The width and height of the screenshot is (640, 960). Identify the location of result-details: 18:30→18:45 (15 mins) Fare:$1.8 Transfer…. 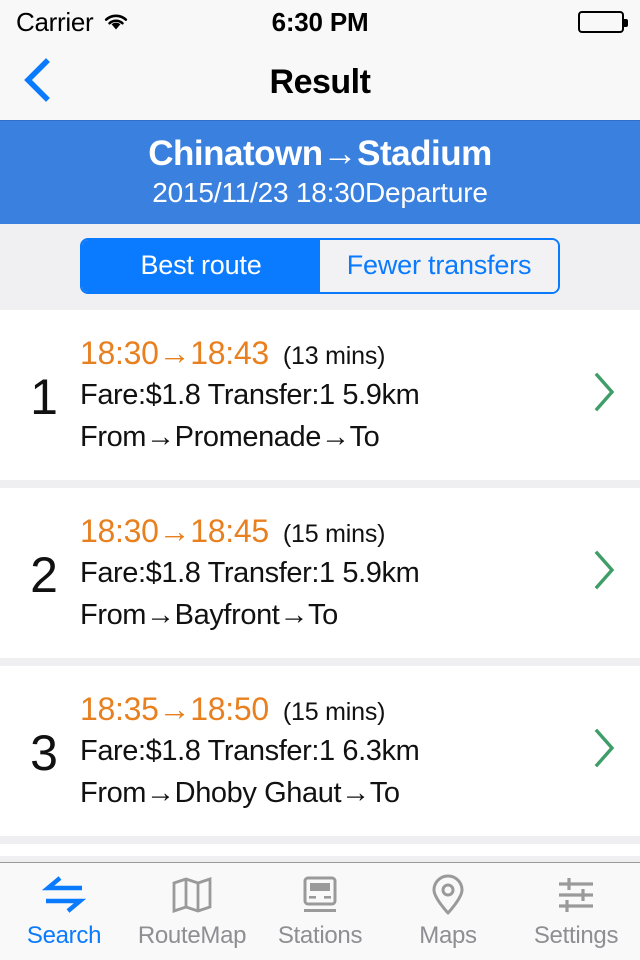
(326, 572).